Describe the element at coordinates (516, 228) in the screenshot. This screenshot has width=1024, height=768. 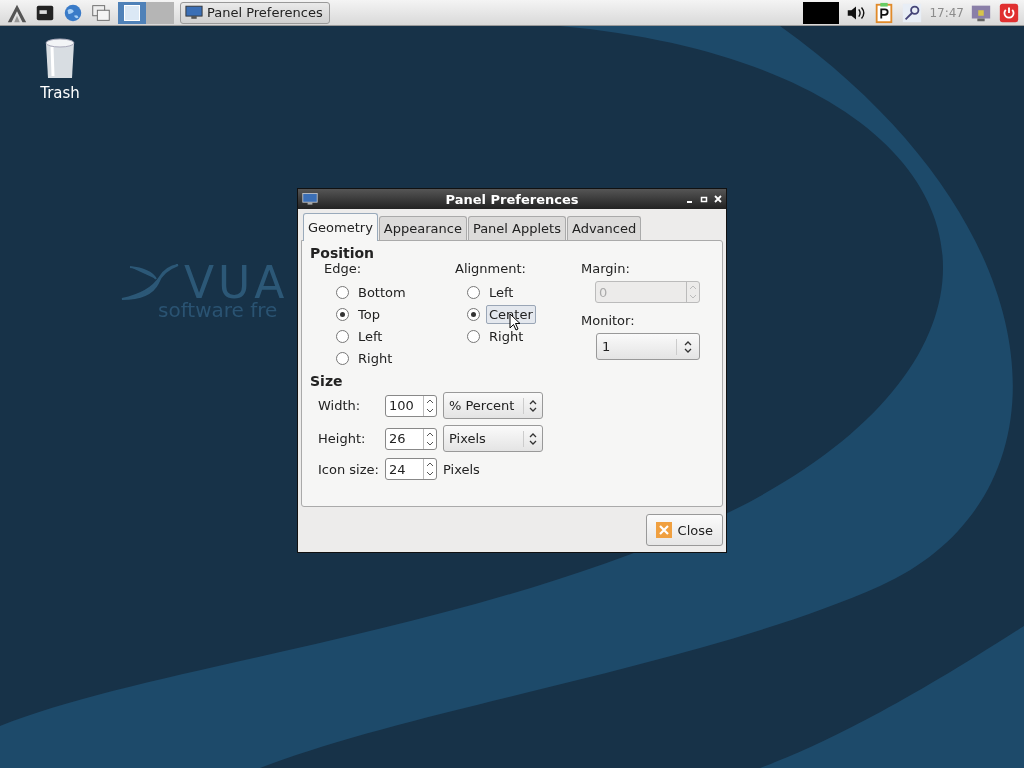
I see `tab: Panel Applets` at that location.